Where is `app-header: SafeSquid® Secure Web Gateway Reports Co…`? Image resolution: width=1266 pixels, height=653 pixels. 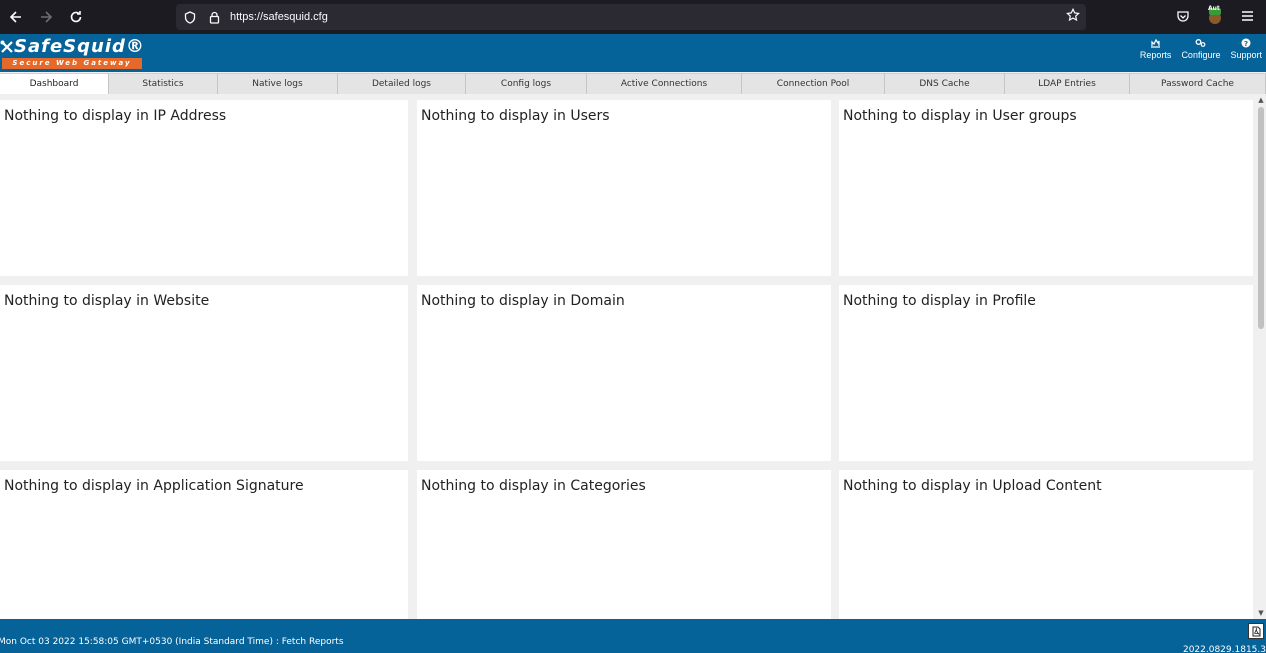 app-header: SafeSquid® Secure Web Gateway Reports Co… is located at coordinates (633, 53).